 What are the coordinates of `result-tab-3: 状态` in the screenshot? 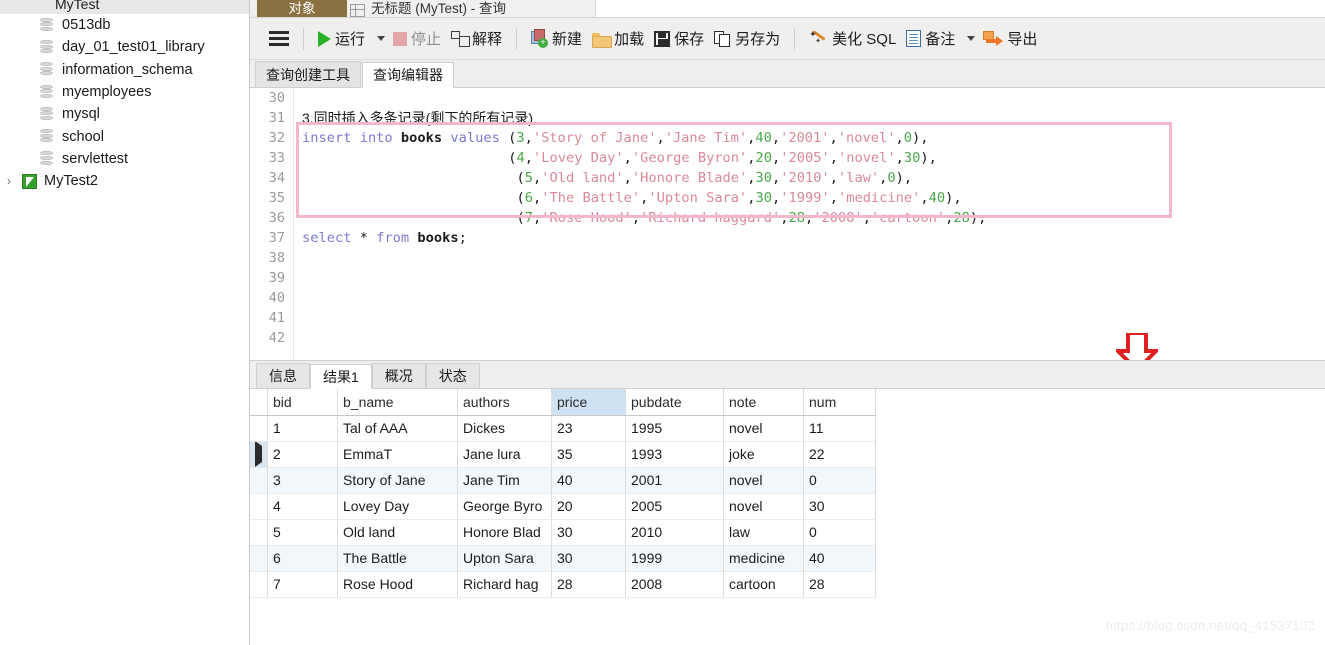 It's located at (452, 375).